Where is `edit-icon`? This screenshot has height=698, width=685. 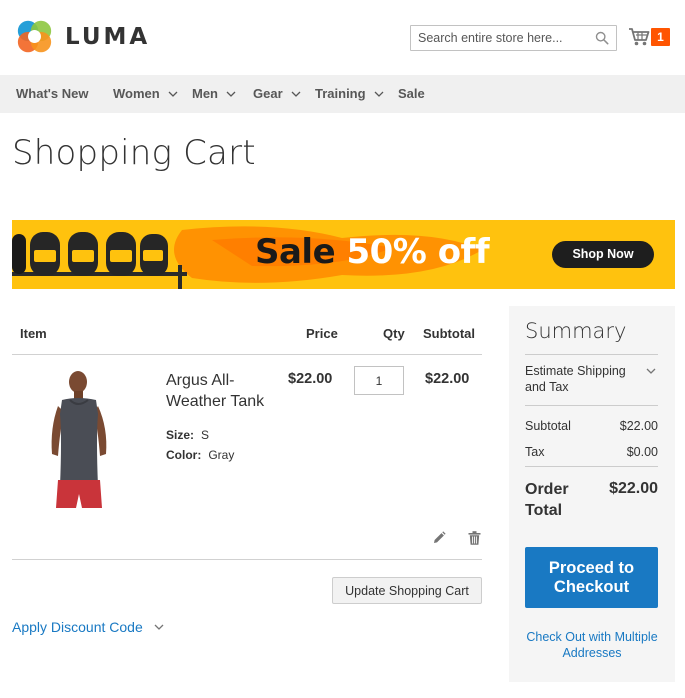 edit-icon is located at coordinates (439, 538).